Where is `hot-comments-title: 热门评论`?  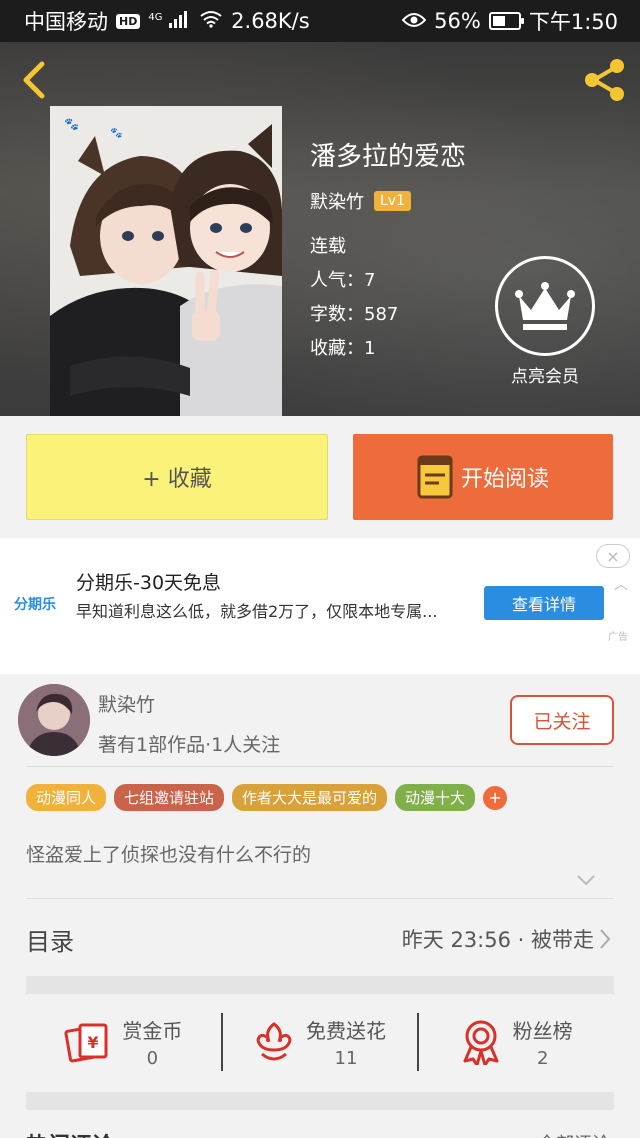 hot-comments-title: 热门评论 is located at coordinates (70, 1133).